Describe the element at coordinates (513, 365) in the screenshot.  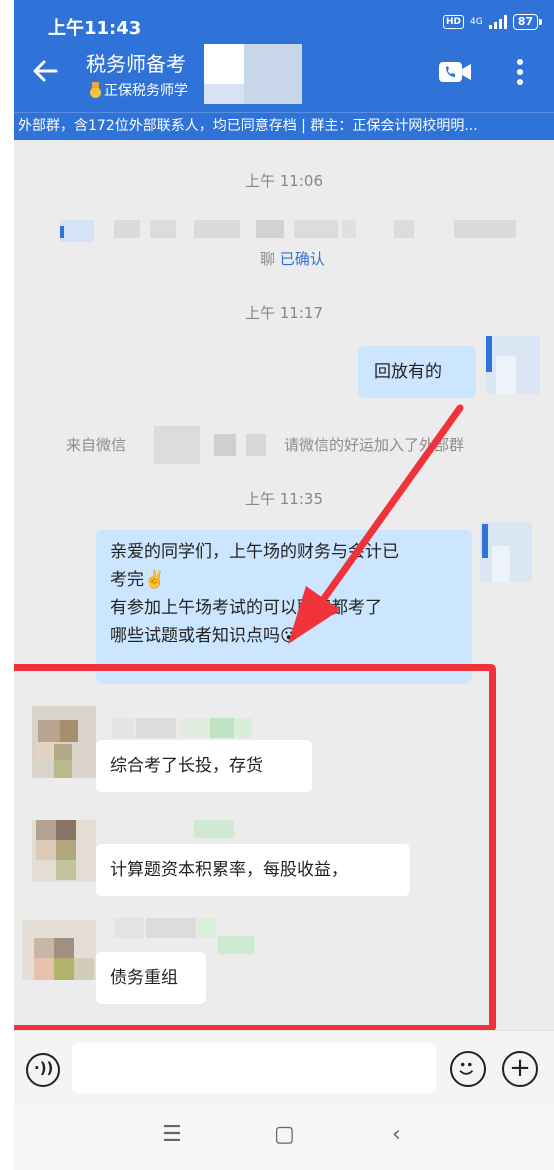
I see `my-avatar` at that location.